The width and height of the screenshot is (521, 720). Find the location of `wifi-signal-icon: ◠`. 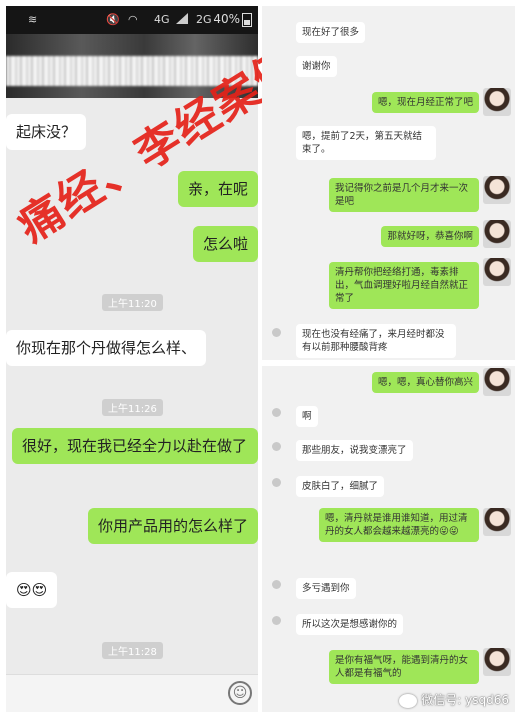

wifi-signal-icon: ◠ is located at coordinates (133, 19).